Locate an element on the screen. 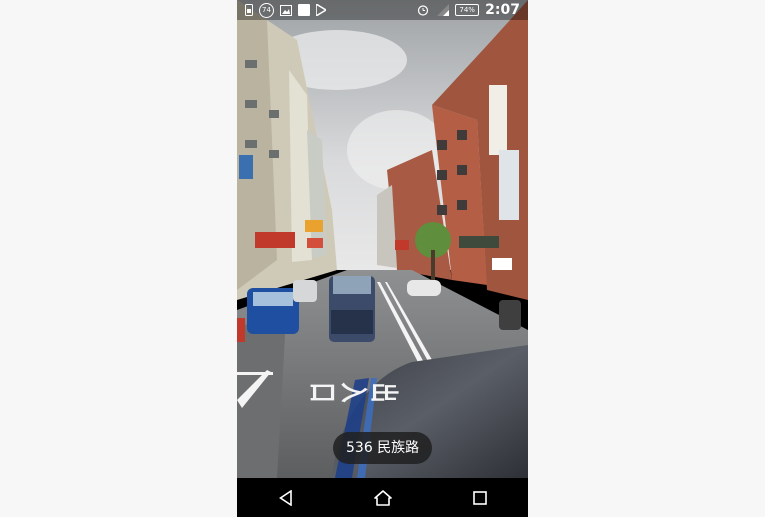 This screenshot has height=517, width=765. notification-74-icon: 74 is located at coordinates (266, 10).